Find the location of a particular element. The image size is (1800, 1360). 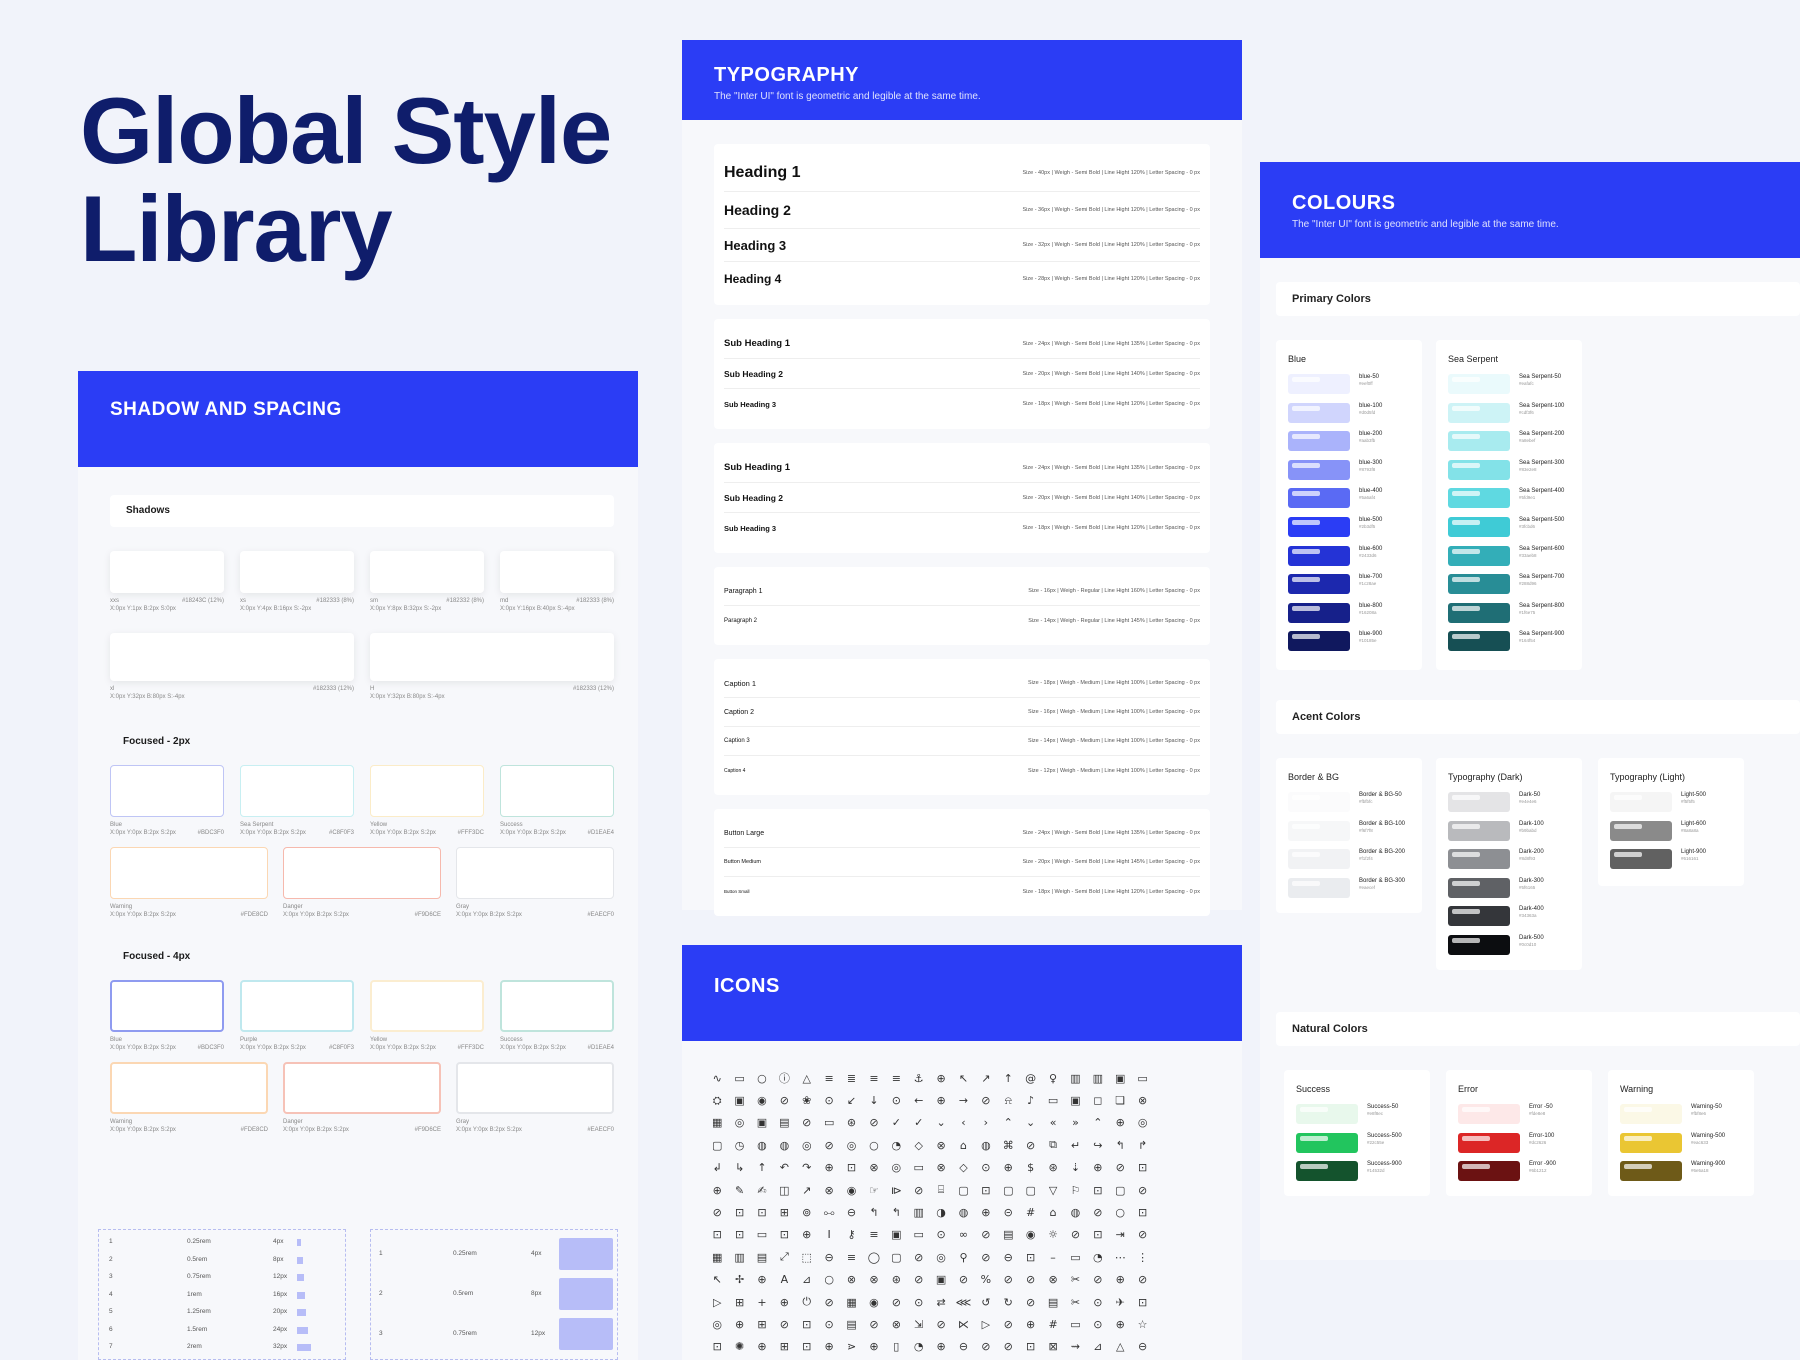

icon: $ is located at coordinates (1030, 1168).